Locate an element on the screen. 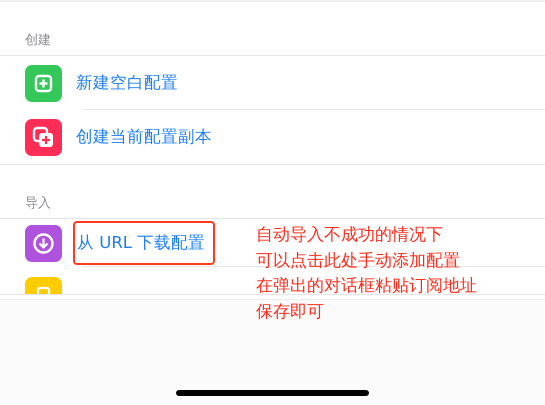 This screenshot has width=545, height=405. section-header: 创建 is located at coordinates (38, 40).